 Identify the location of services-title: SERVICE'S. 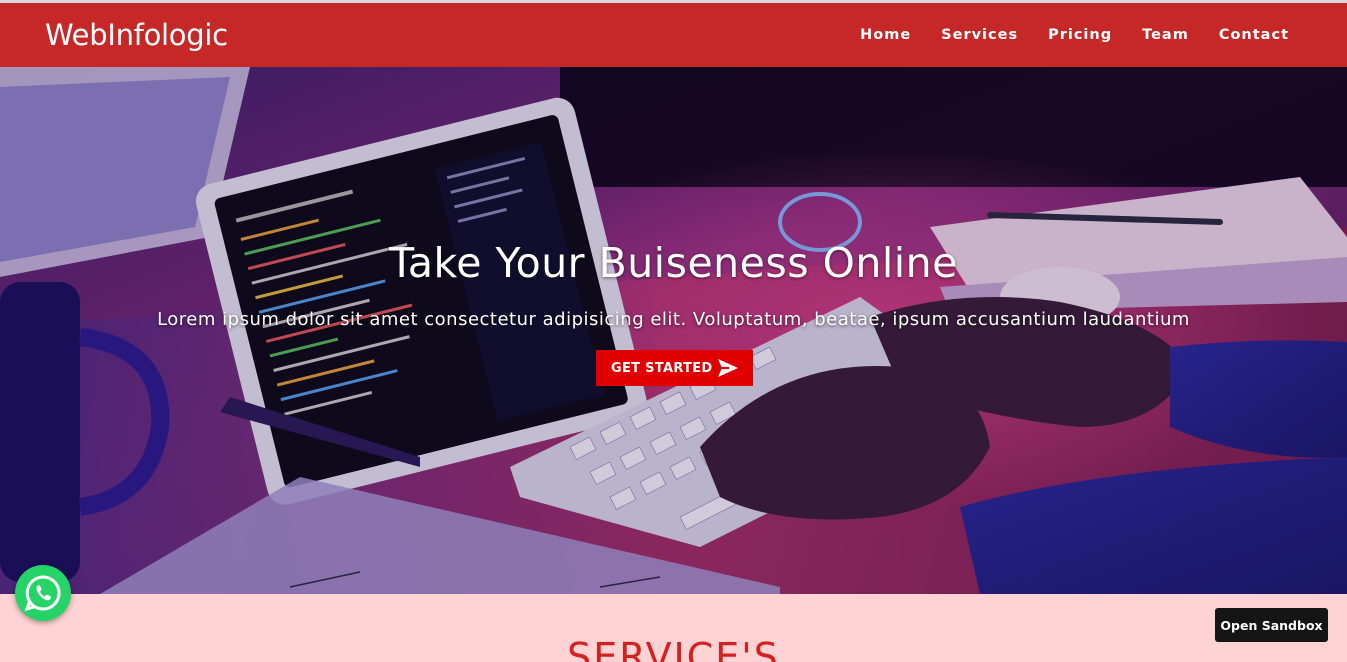
(673, 648).